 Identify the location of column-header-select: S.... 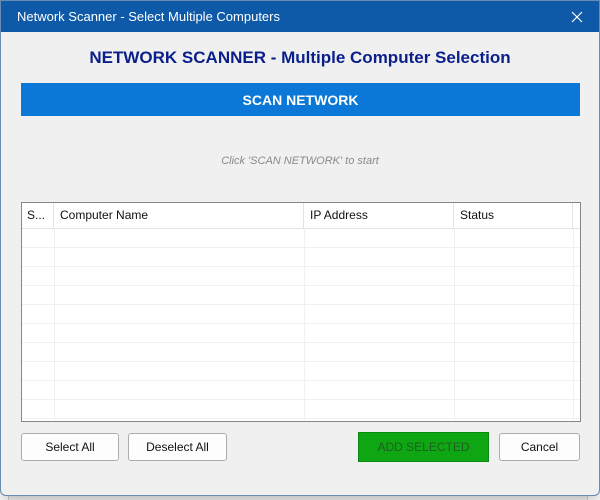
(38, 215).